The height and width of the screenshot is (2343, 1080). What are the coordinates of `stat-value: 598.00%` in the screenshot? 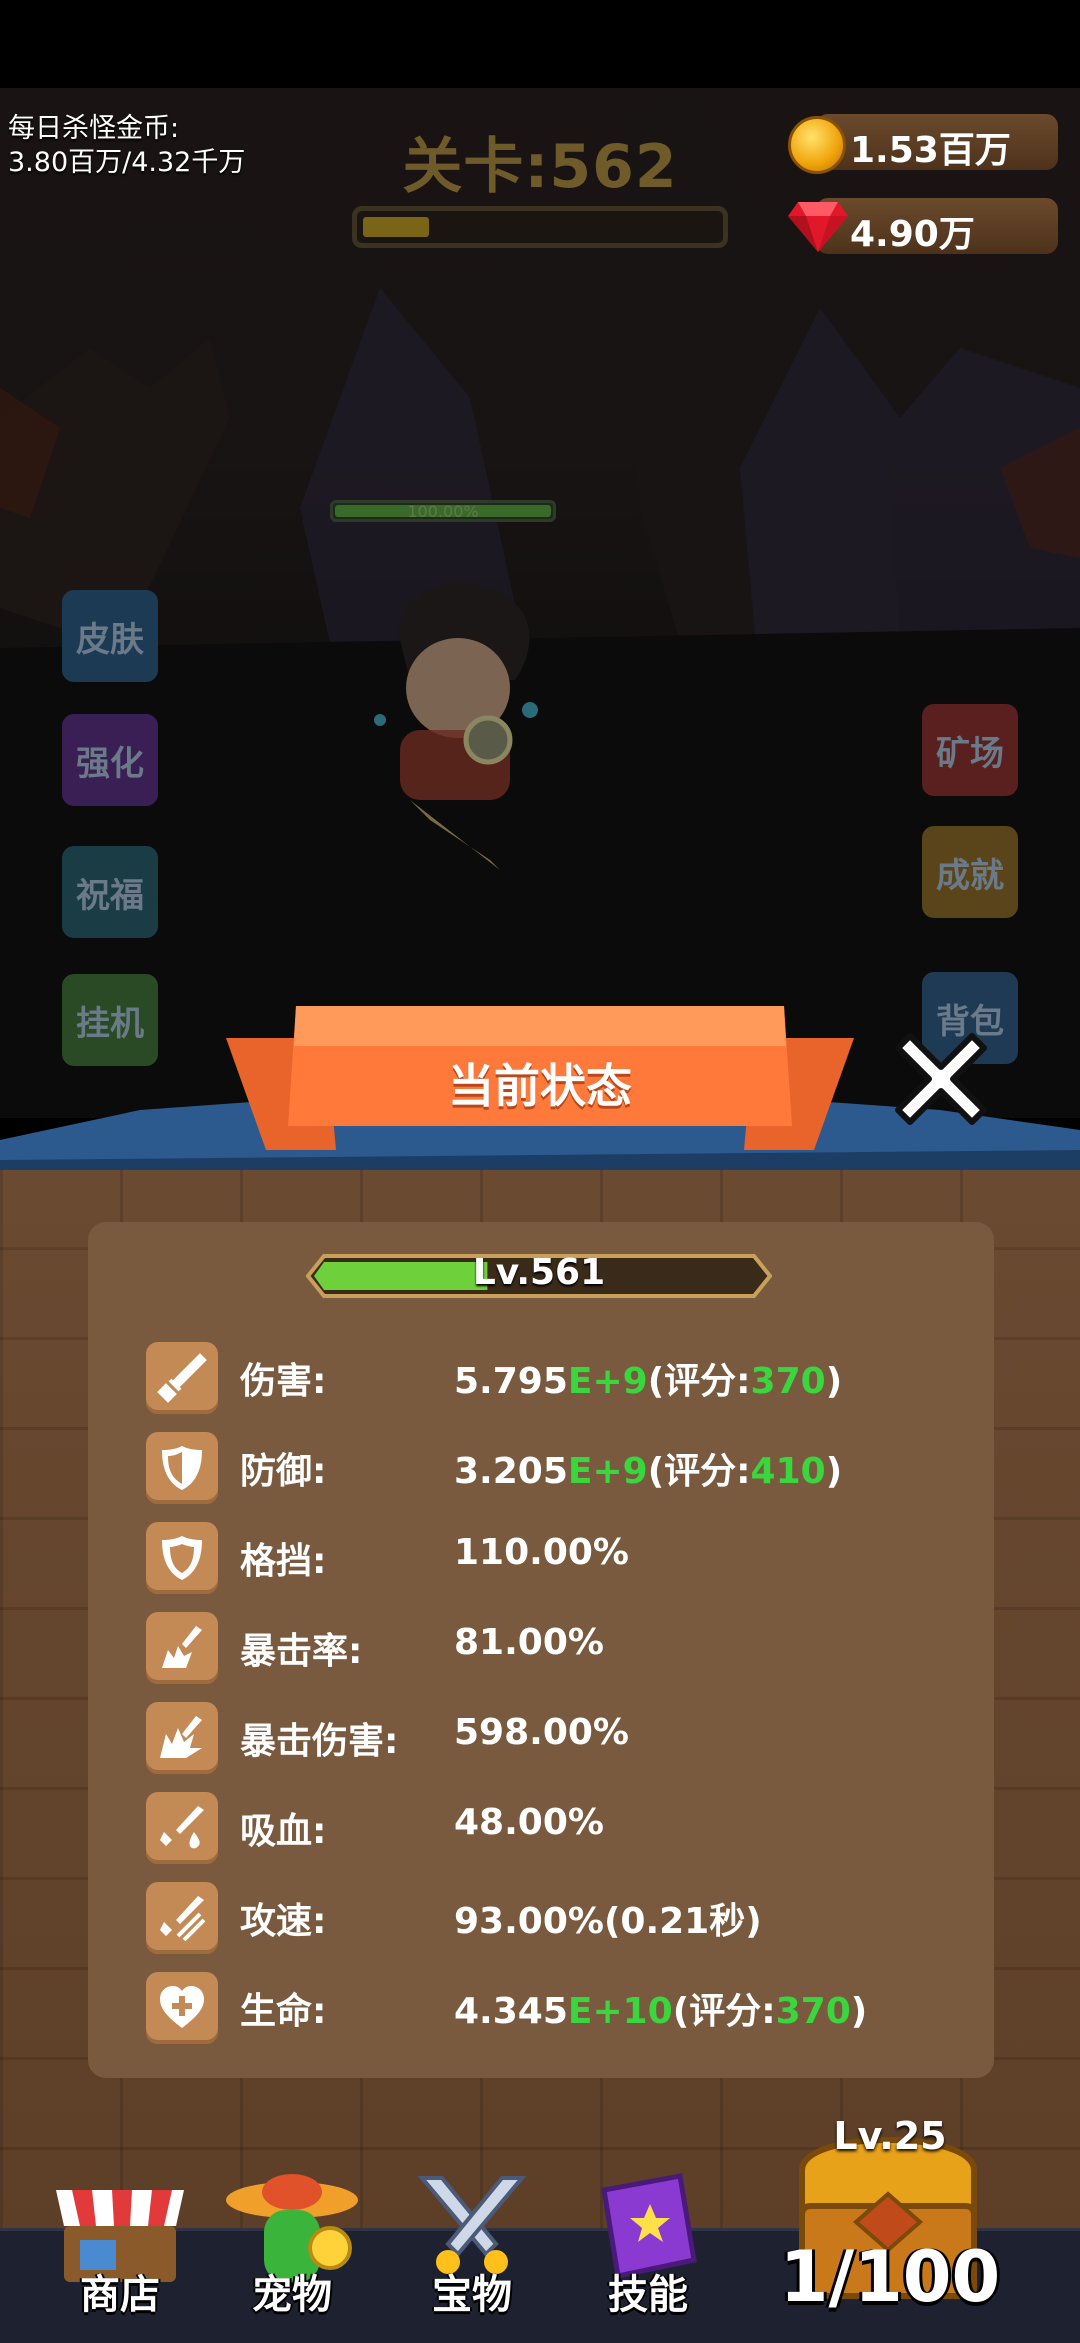 It's located at (541, 1732).